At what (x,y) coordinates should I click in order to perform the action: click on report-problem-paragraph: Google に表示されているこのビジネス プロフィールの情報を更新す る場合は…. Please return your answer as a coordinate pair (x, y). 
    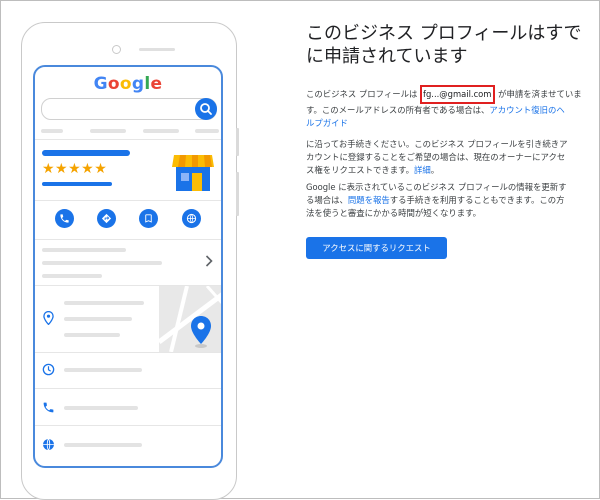
    Looking at the image, I should click on (448, 200).